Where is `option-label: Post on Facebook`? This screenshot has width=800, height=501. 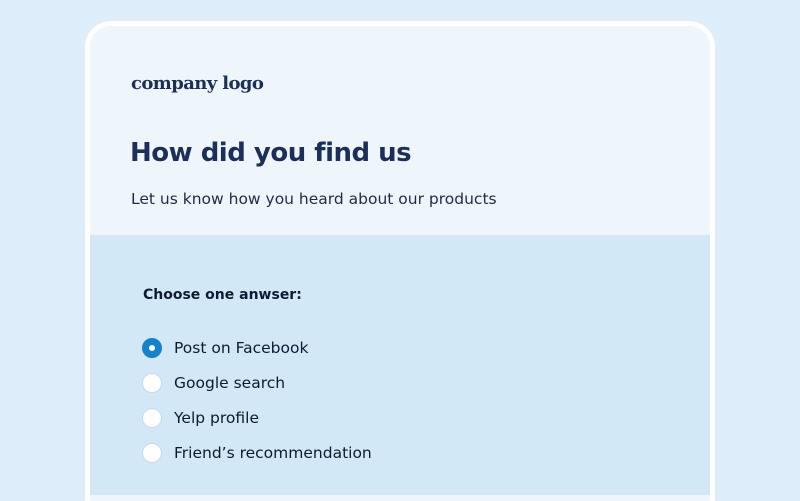
option-label: Post on Facebook is located at coordinates (241, 348).